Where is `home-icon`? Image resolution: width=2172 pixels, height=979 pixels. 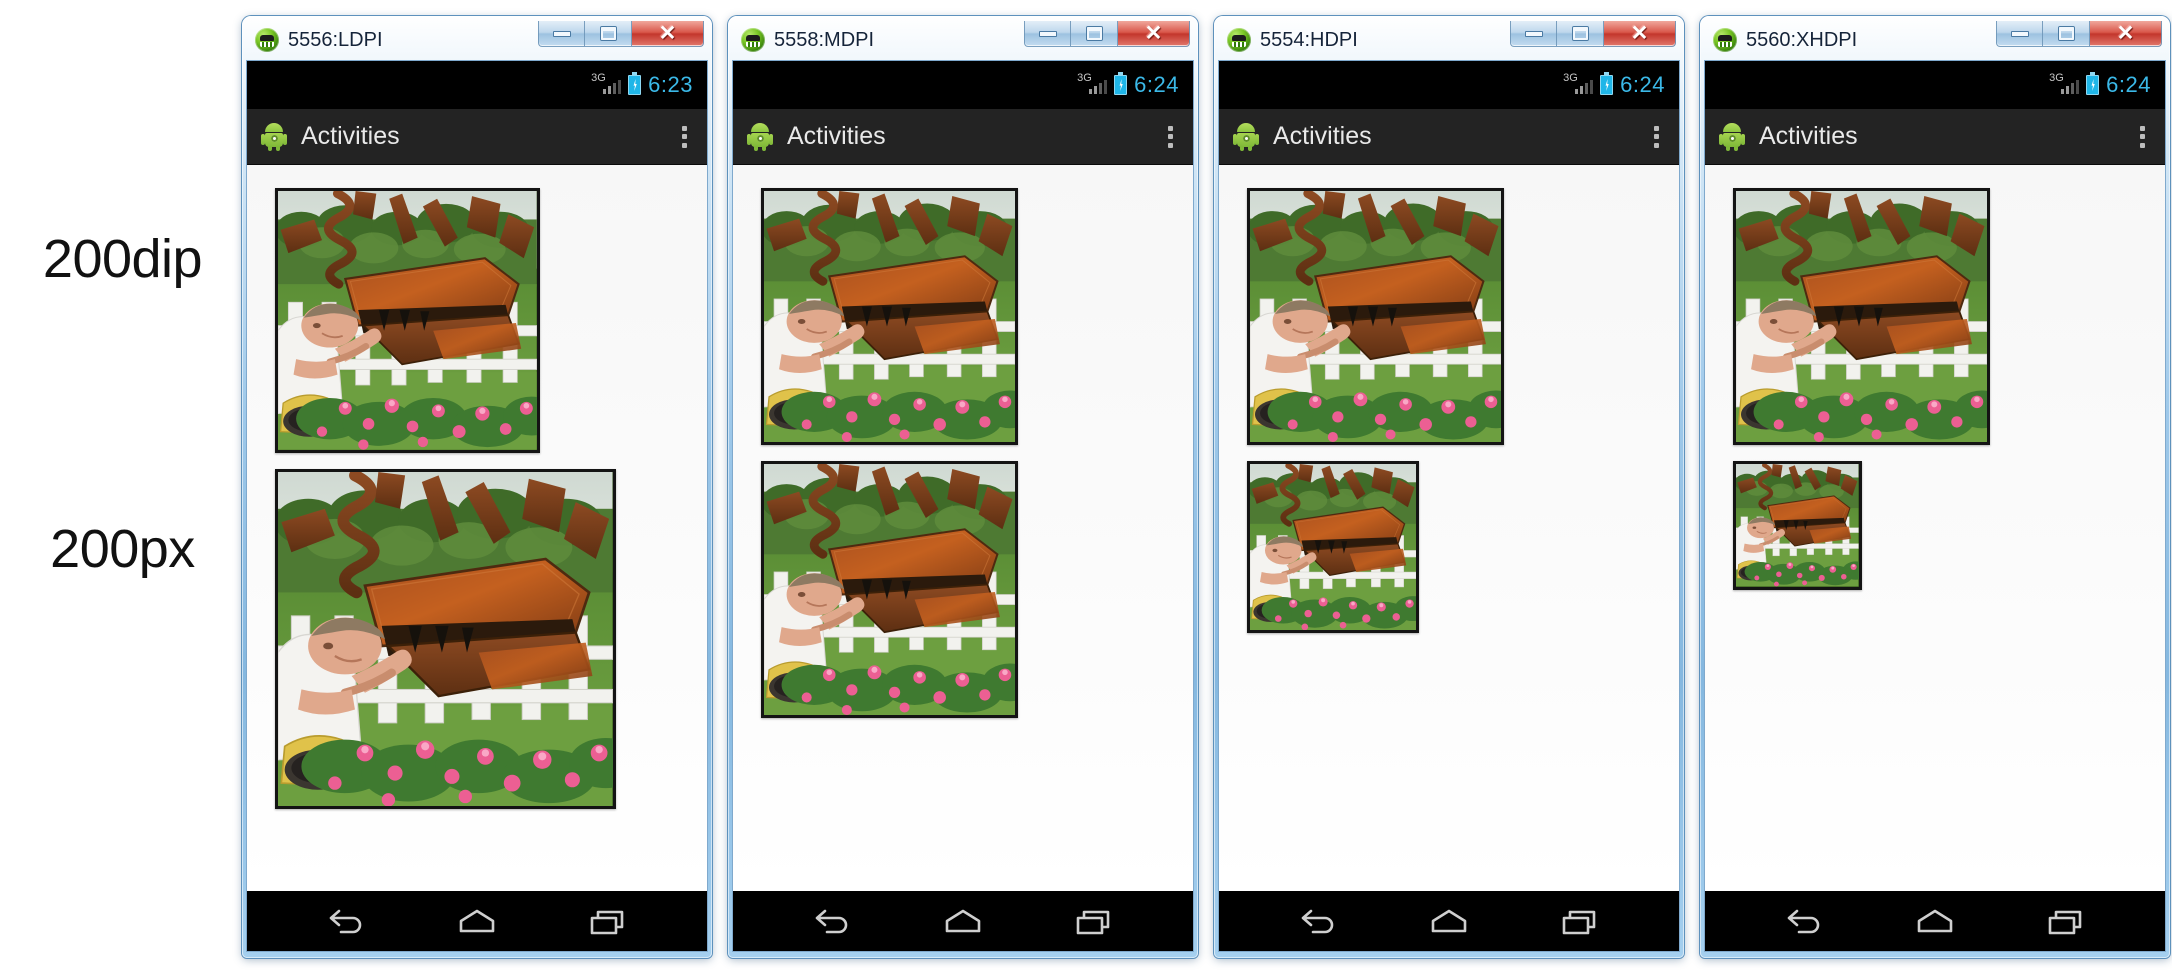 home-icon is located at coordinates (477, 921).